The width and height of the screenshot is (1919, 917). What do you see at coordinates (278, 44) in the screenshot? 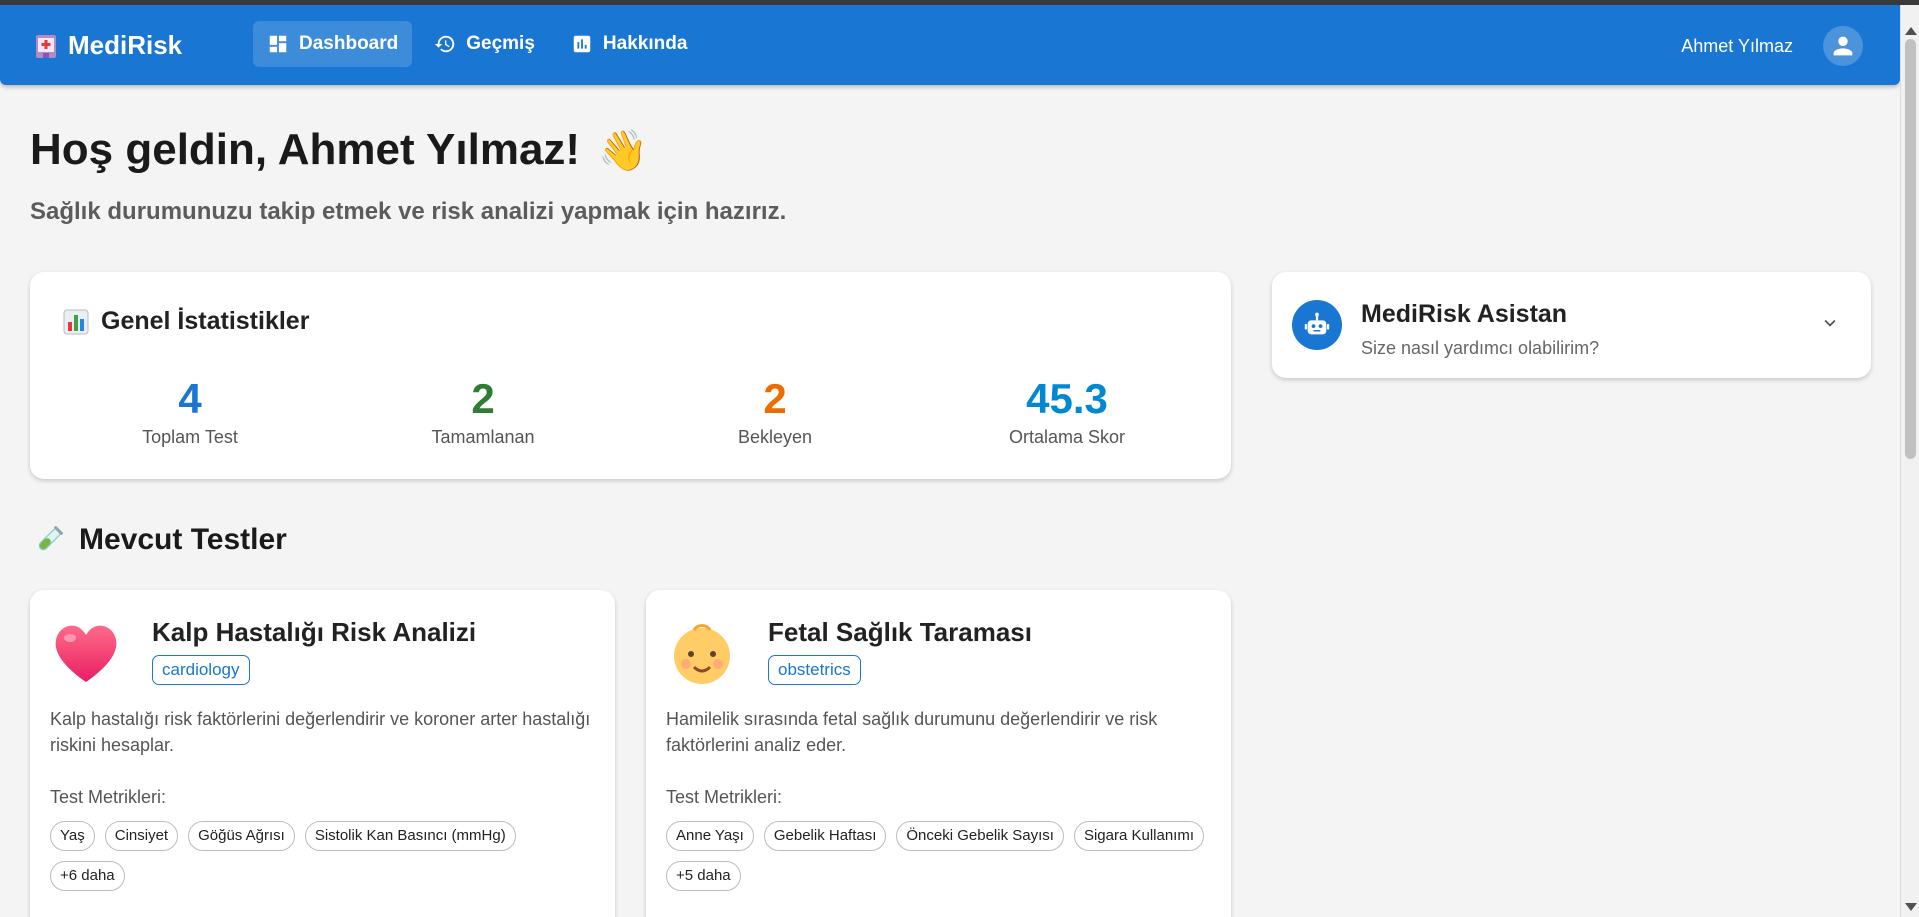
I see `dashboard-icon` at bounding box center [278, 44].